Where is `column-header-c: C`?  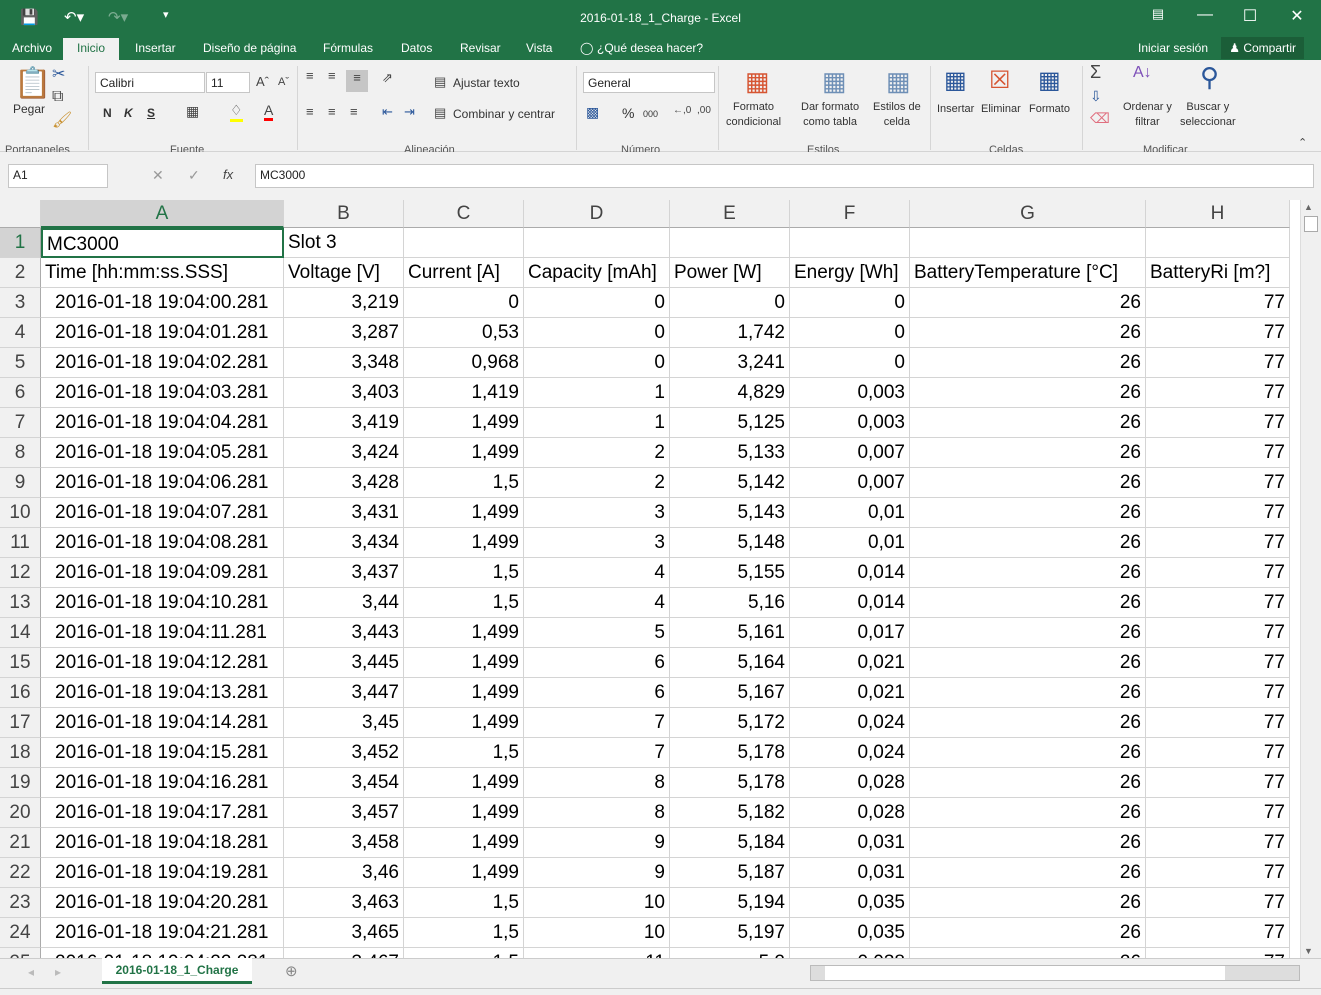 column-header-c: C is located at coordinates (464, 214).